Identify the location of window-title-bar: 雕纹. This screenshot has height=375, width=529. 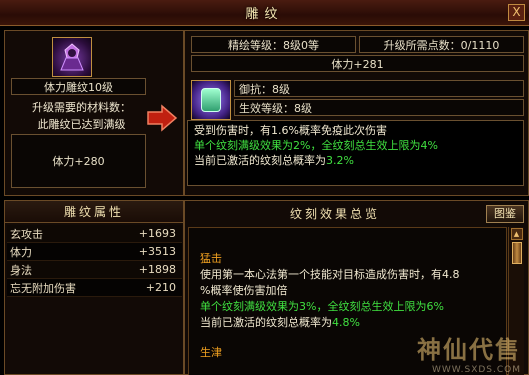
(264, 13).